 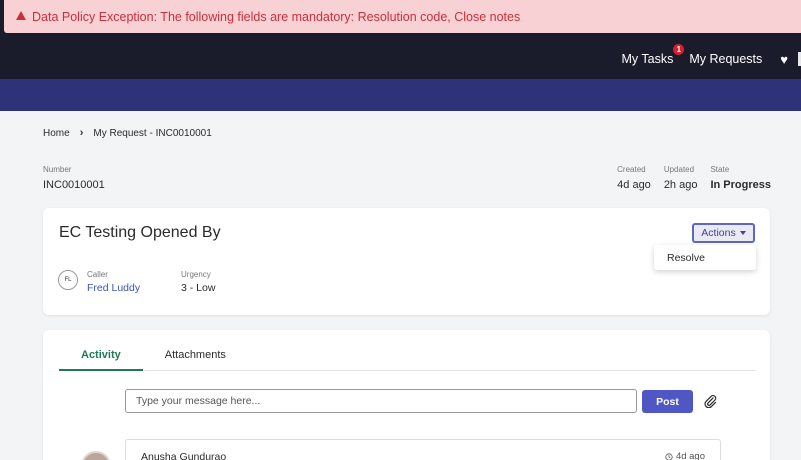 I want to click on state-label: State, so click(x=720, y=169).